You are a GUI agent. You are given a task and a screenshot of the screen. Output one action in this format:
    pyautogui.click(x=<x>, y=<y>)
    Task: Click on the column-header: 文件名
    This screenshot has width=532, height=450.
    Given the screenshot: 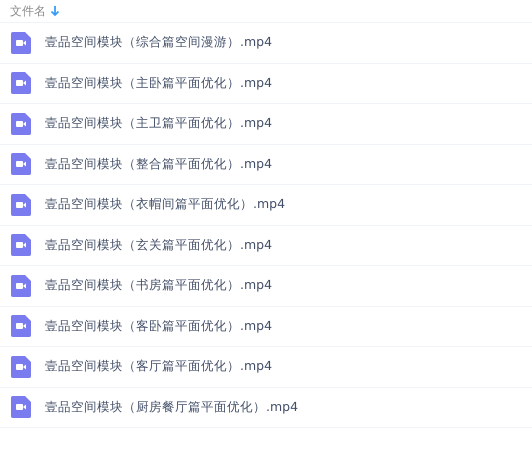 What is the action you would take?
    pyautogui.click(x=28, y=11)
    